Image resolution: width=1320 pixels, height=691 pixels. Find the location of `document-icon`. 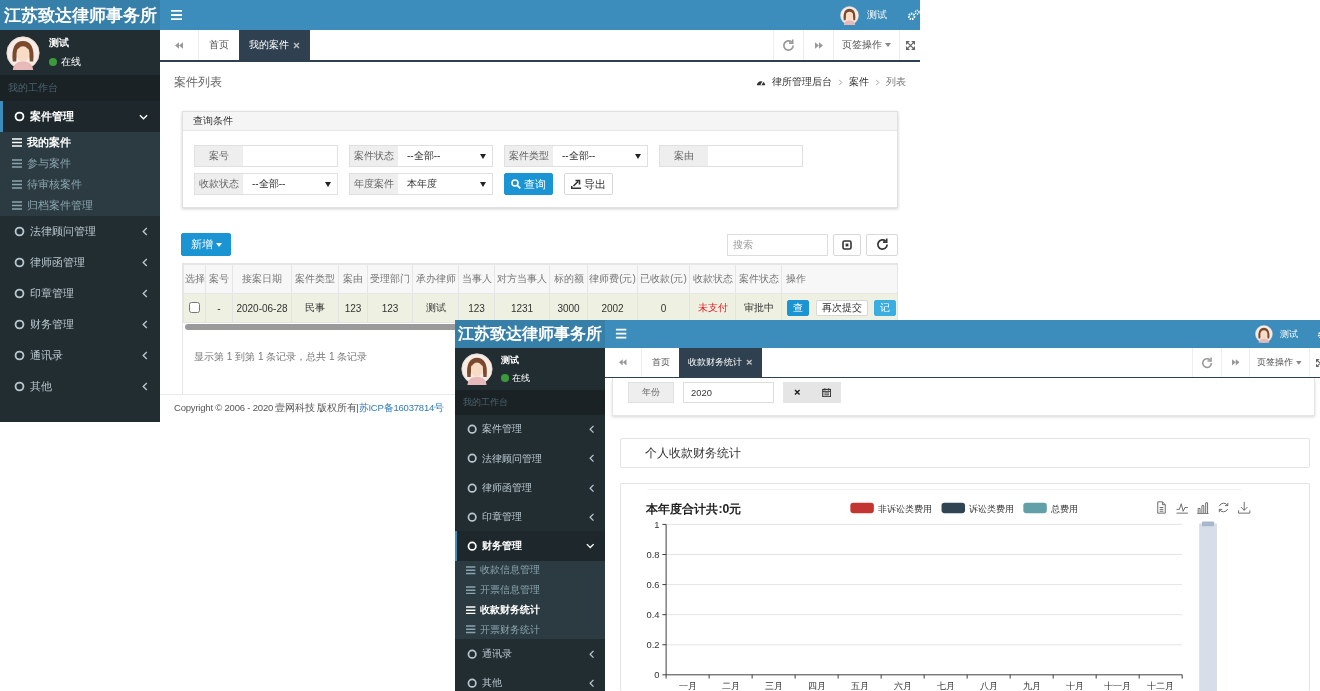

document-icon is located at coordinates (1162, 507).